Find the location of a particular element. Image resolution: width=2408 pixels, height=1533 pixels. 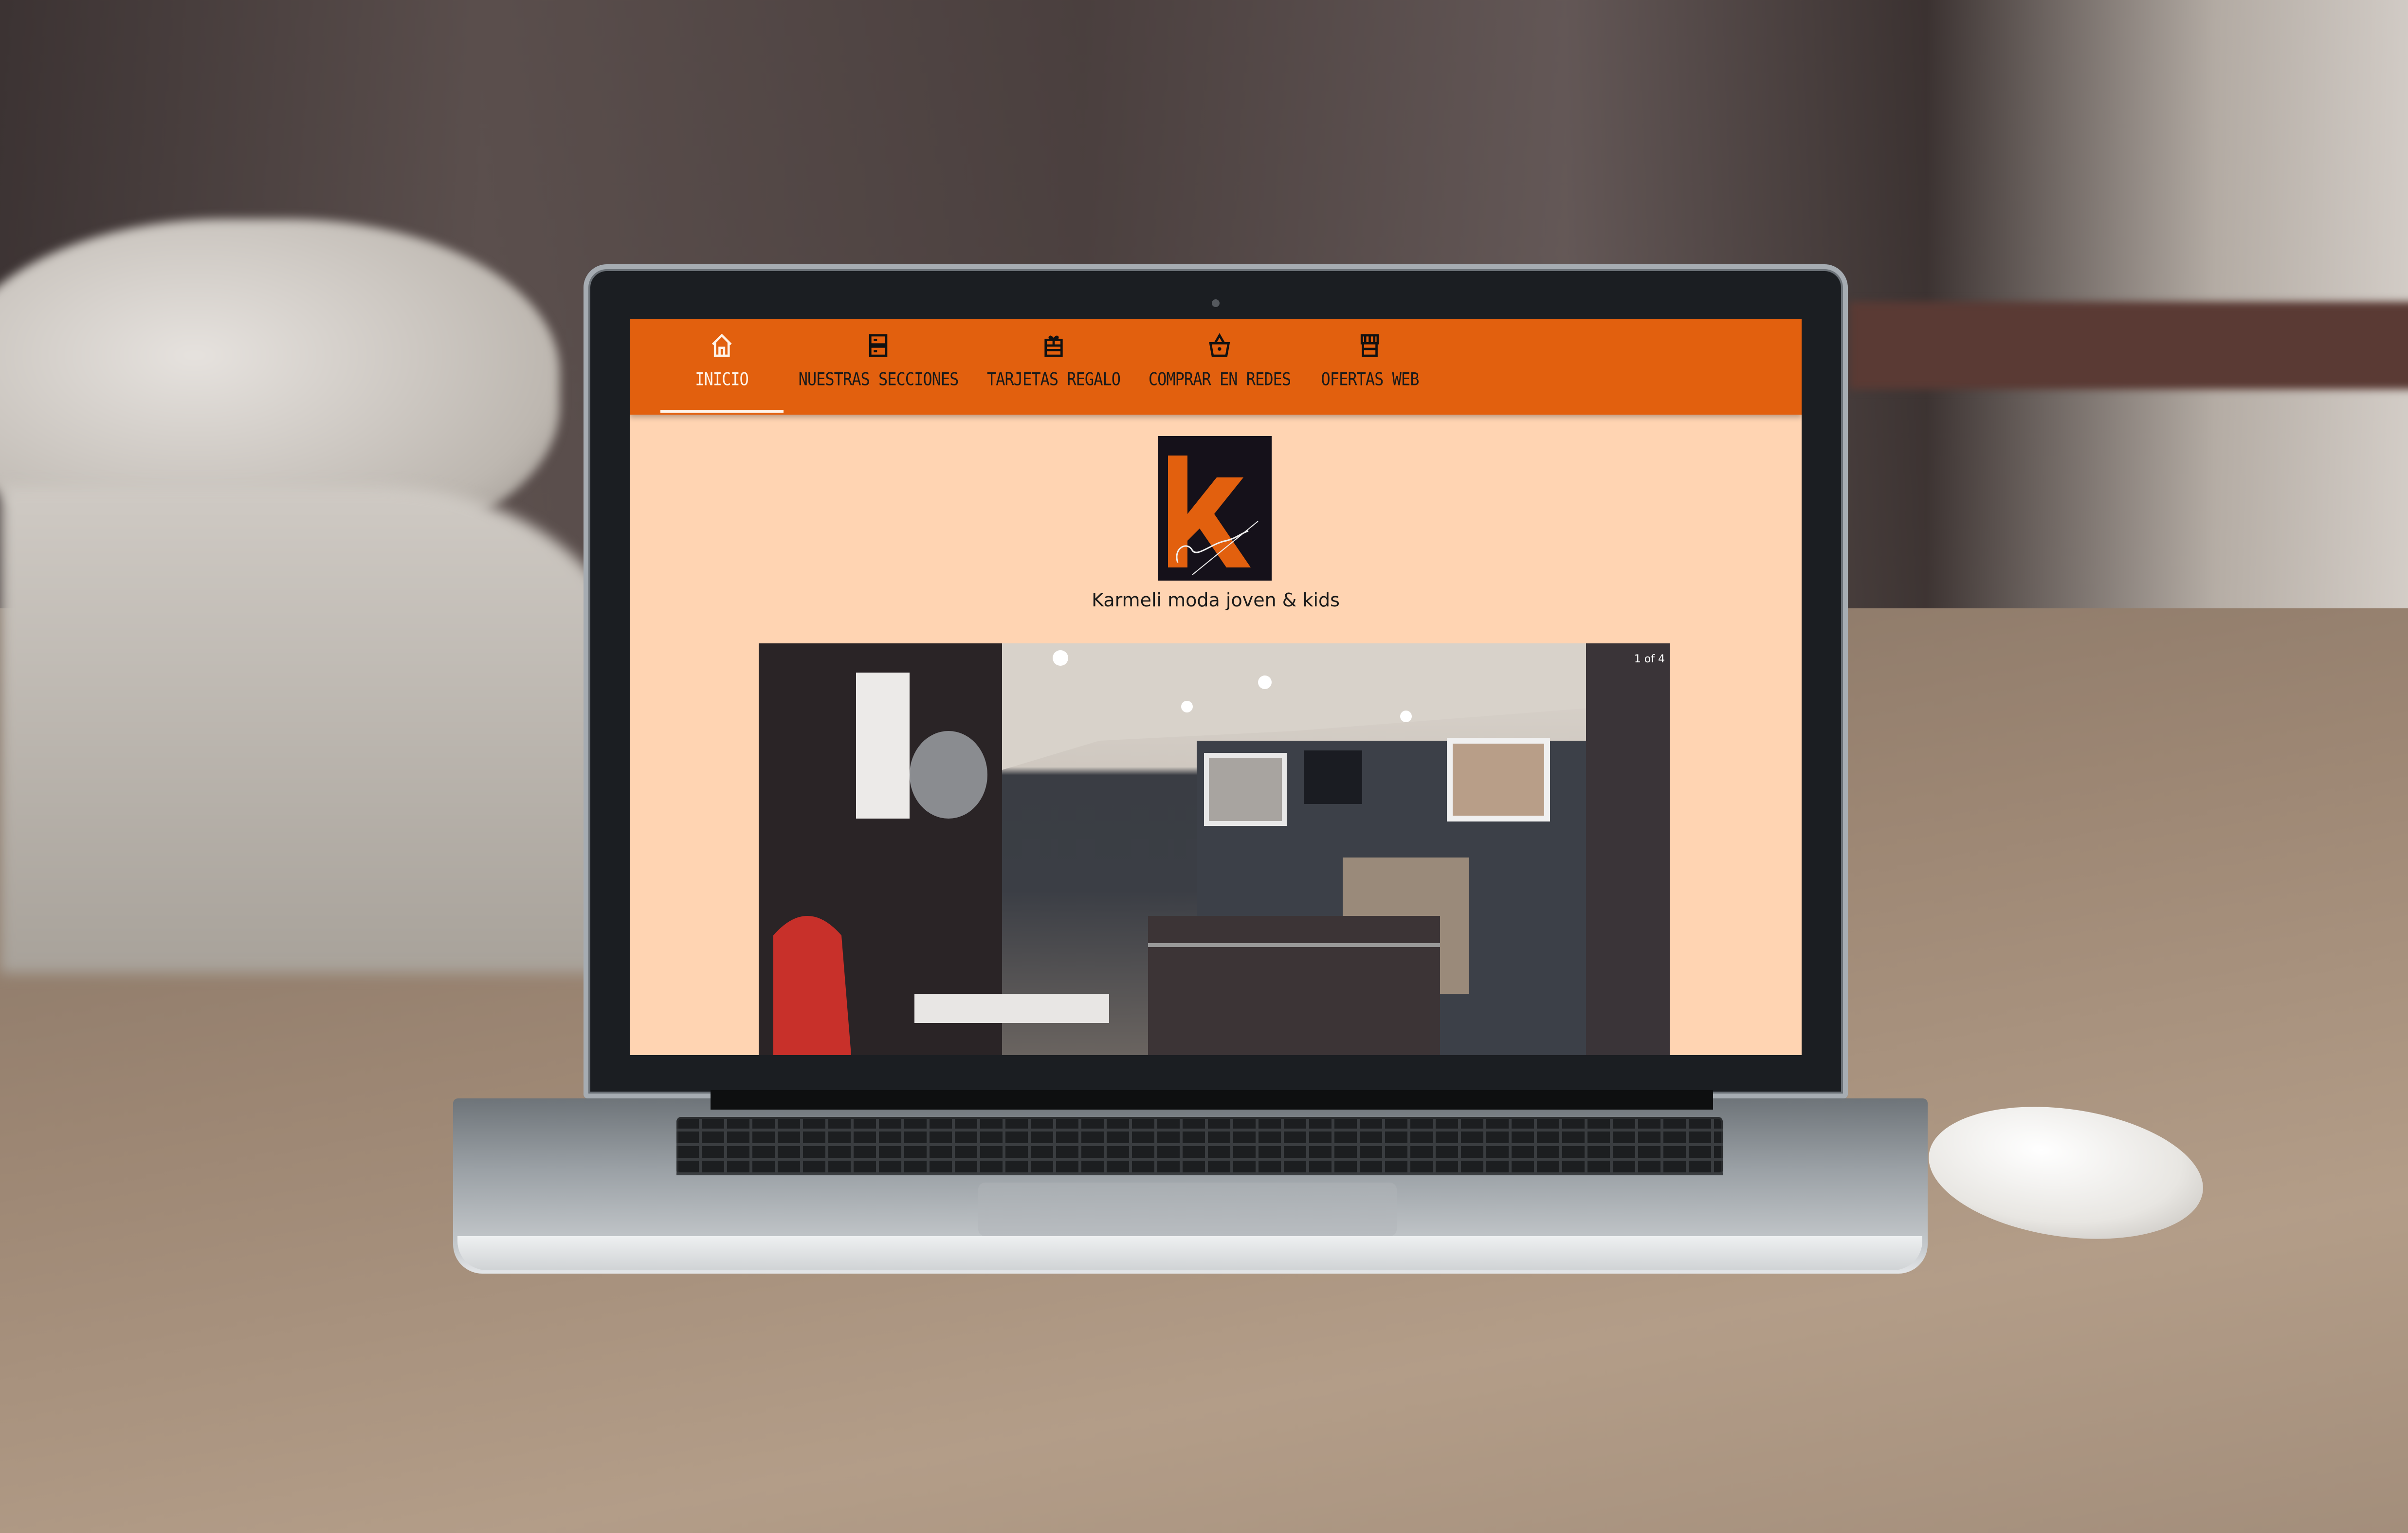

laptop-front-edge is located at coordinates (1189, 1253).